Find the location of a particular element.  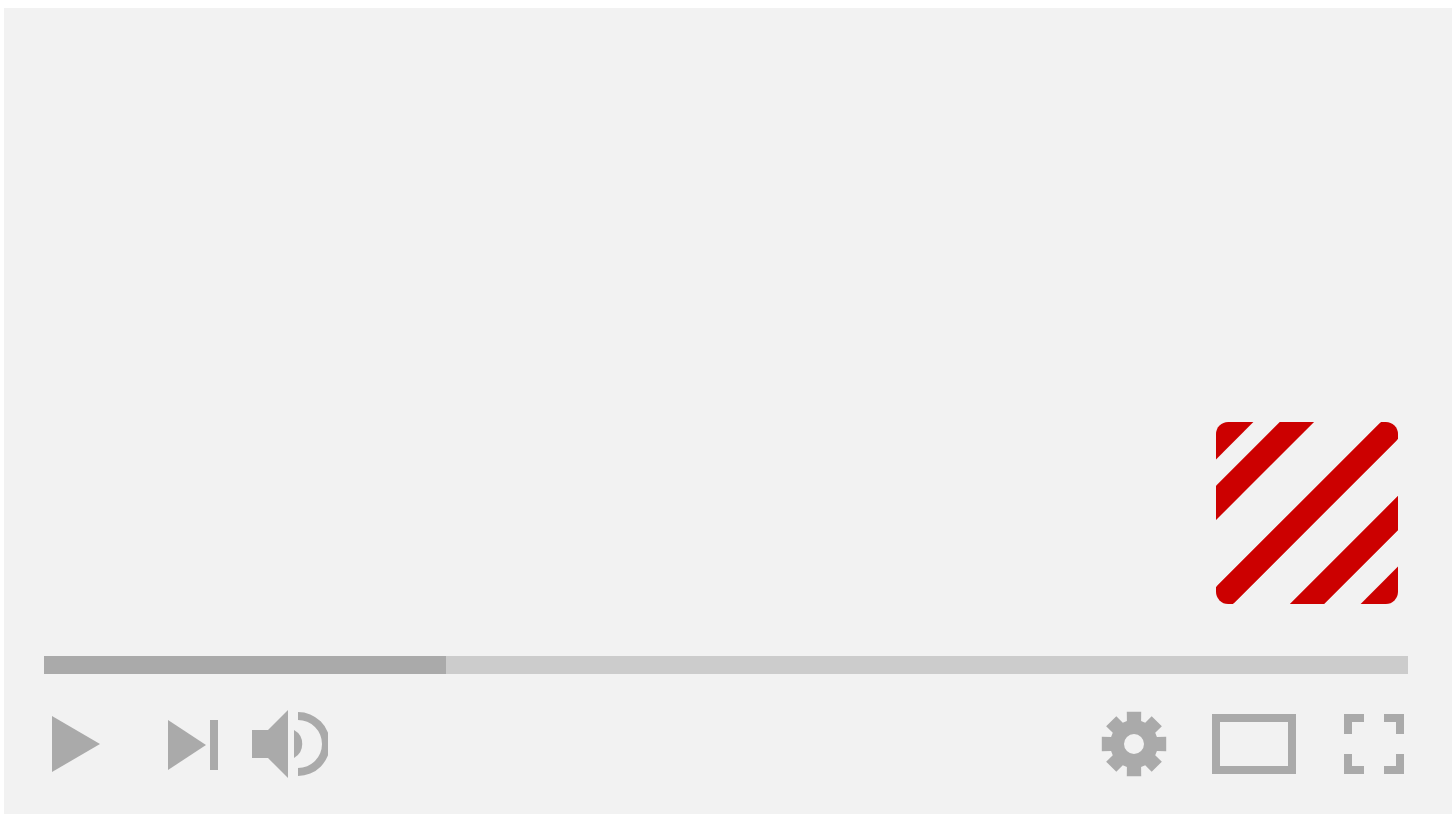

play-icon is located at coordinates (76, 744).